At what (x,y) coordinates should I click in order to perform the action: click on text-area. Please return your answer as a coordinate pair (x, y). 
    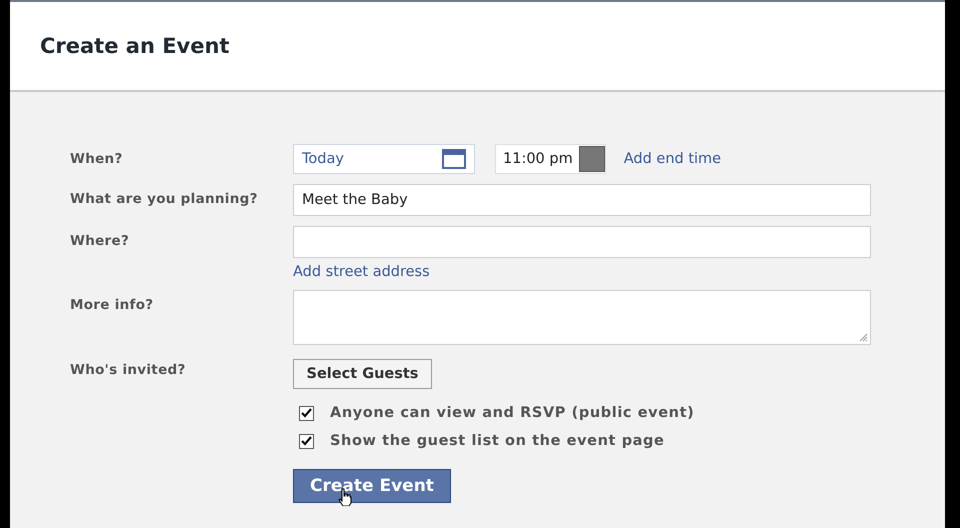
    Looking at the image, I should click on (582, 317).